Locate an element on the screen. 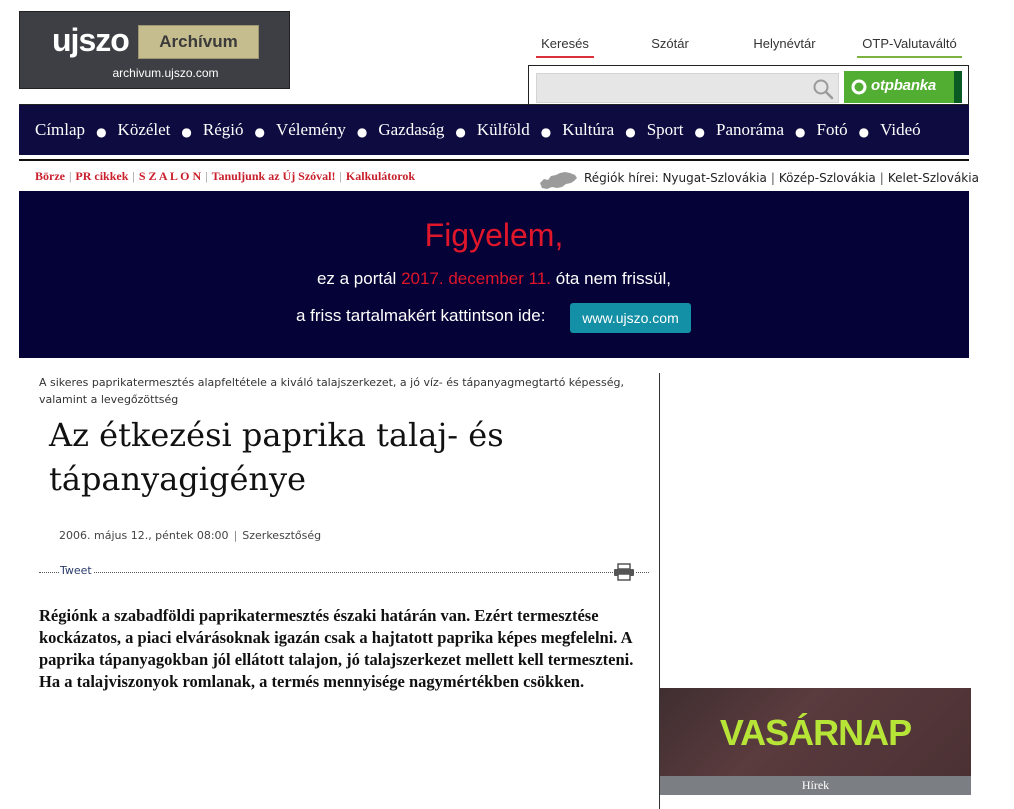  vasarnap-ad-title: VASÁRNAP is located at coordinates (815, 732).